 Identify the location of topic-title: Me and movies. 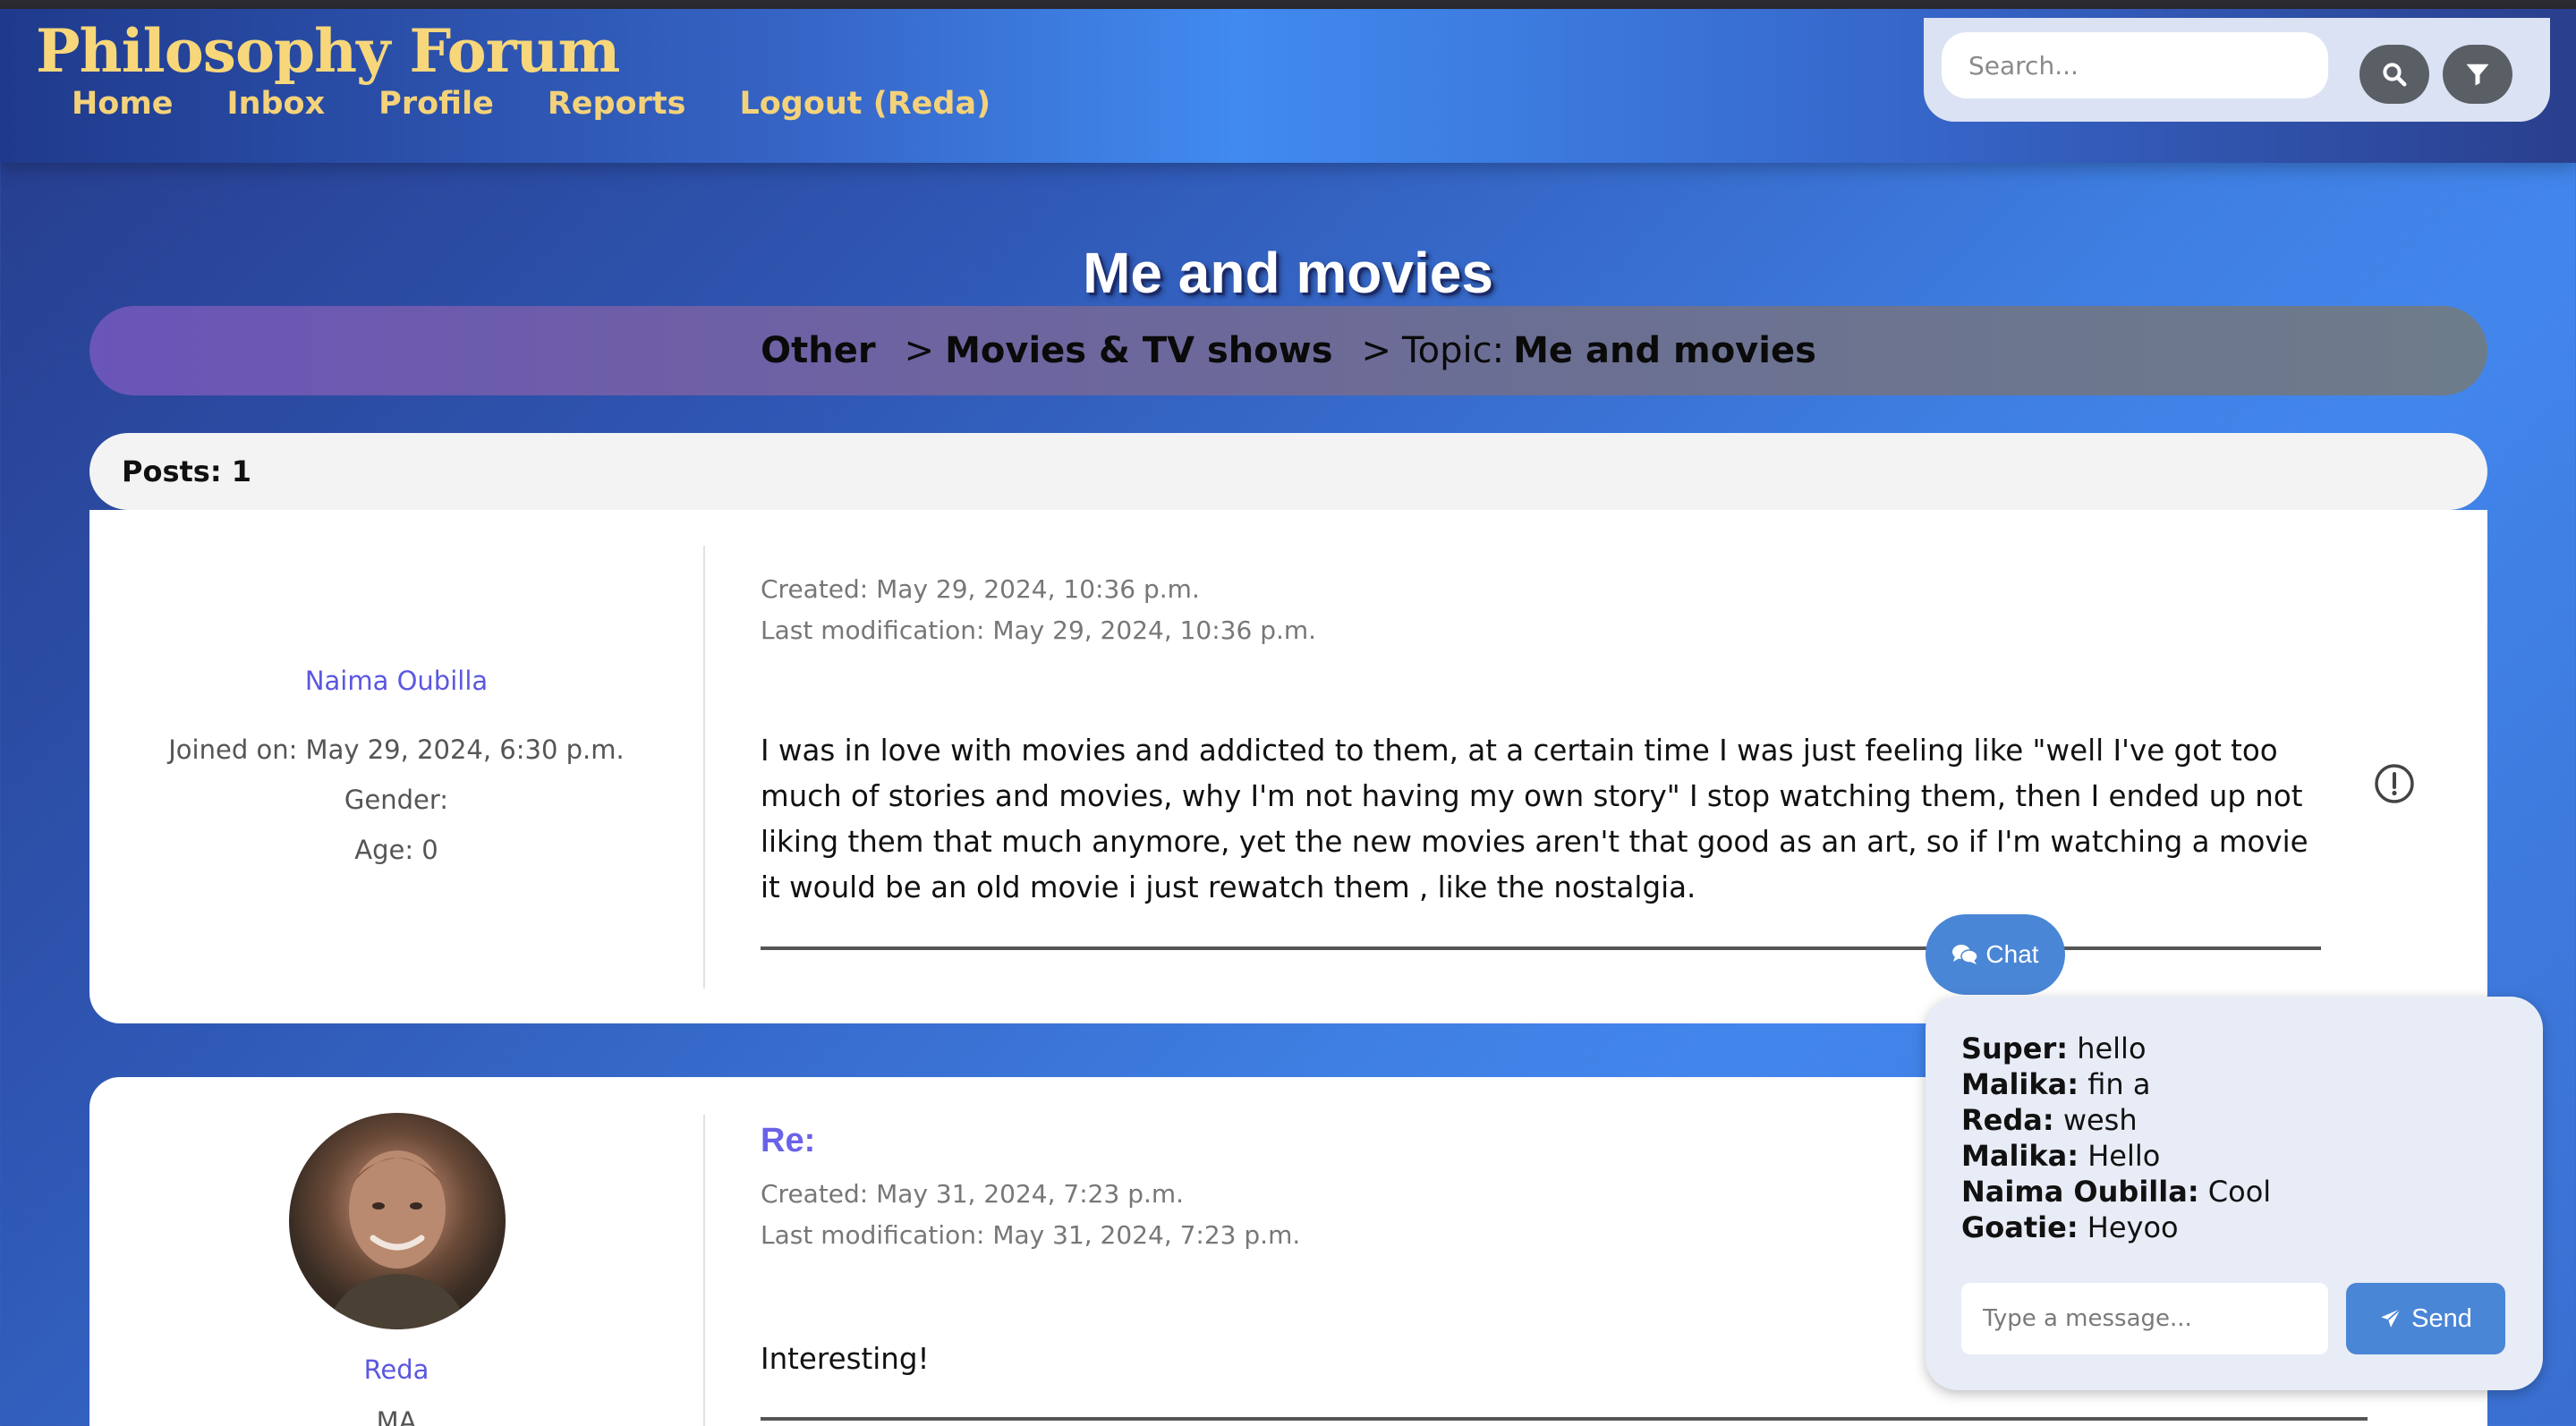
(1288, 273).